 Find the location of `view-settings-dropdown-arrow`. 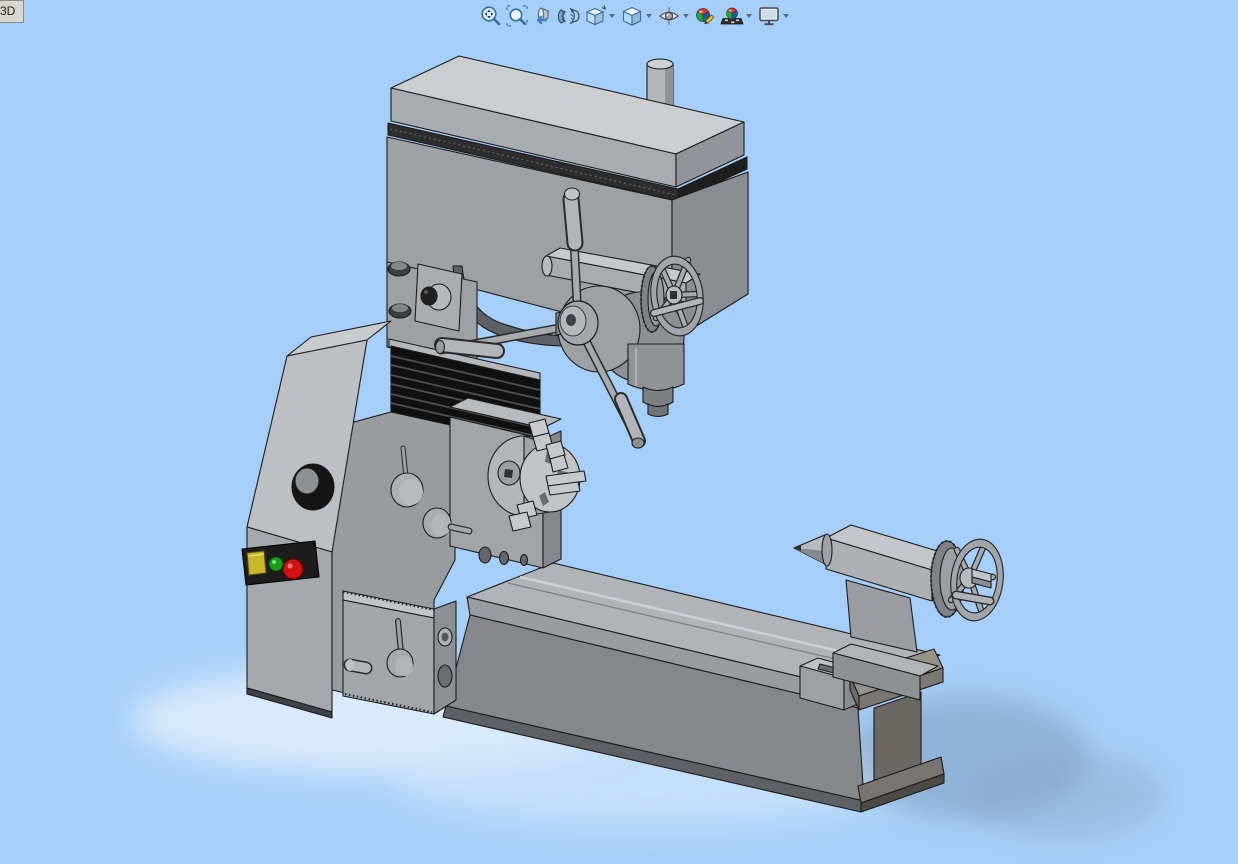

view-settings-dropdown-arrow is located at coordinates (786, 16).